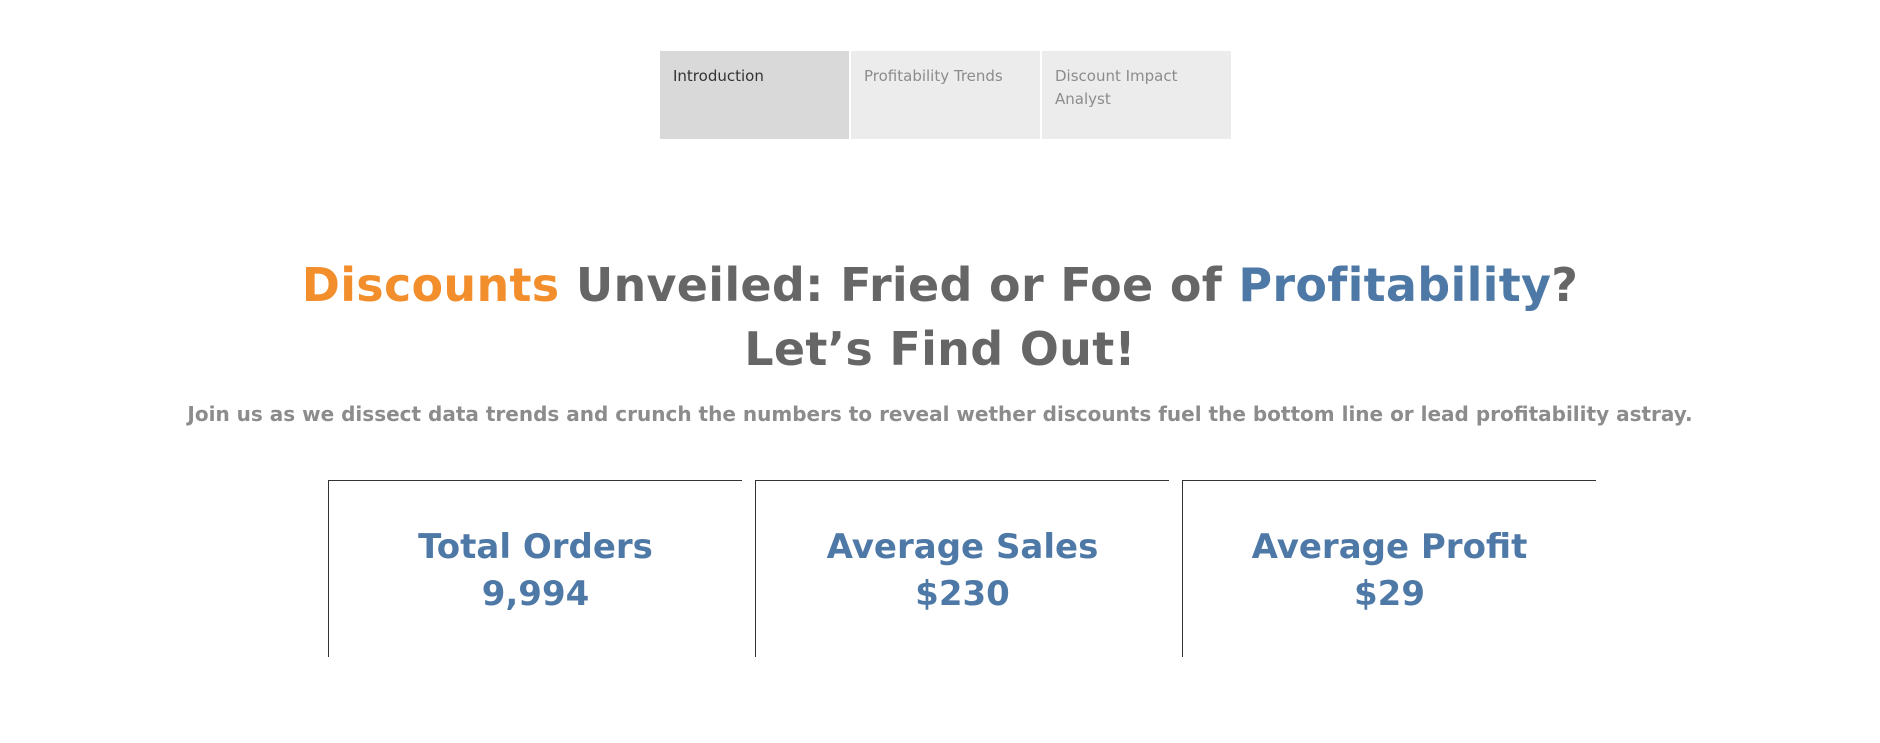 This screenshot has height=743, width=1880. Describe the element at coordinates (1395, 285) in the screenshot. I see `title-word-profitability: Profitability` at that location.